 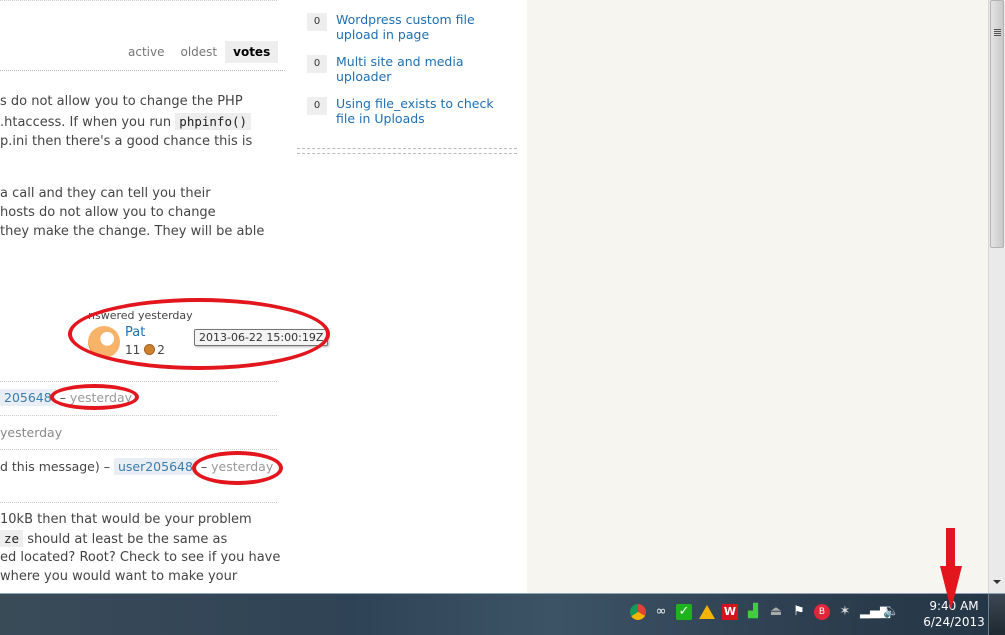 I want to click on annotation-arrow, so click(x=950, y=548).